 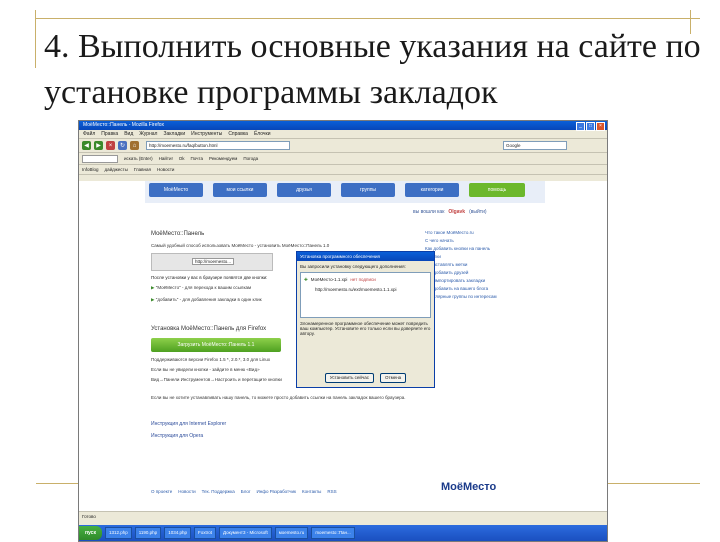 I want to click on logged-in-label: вы вошли как, so click(x=429, y=212).